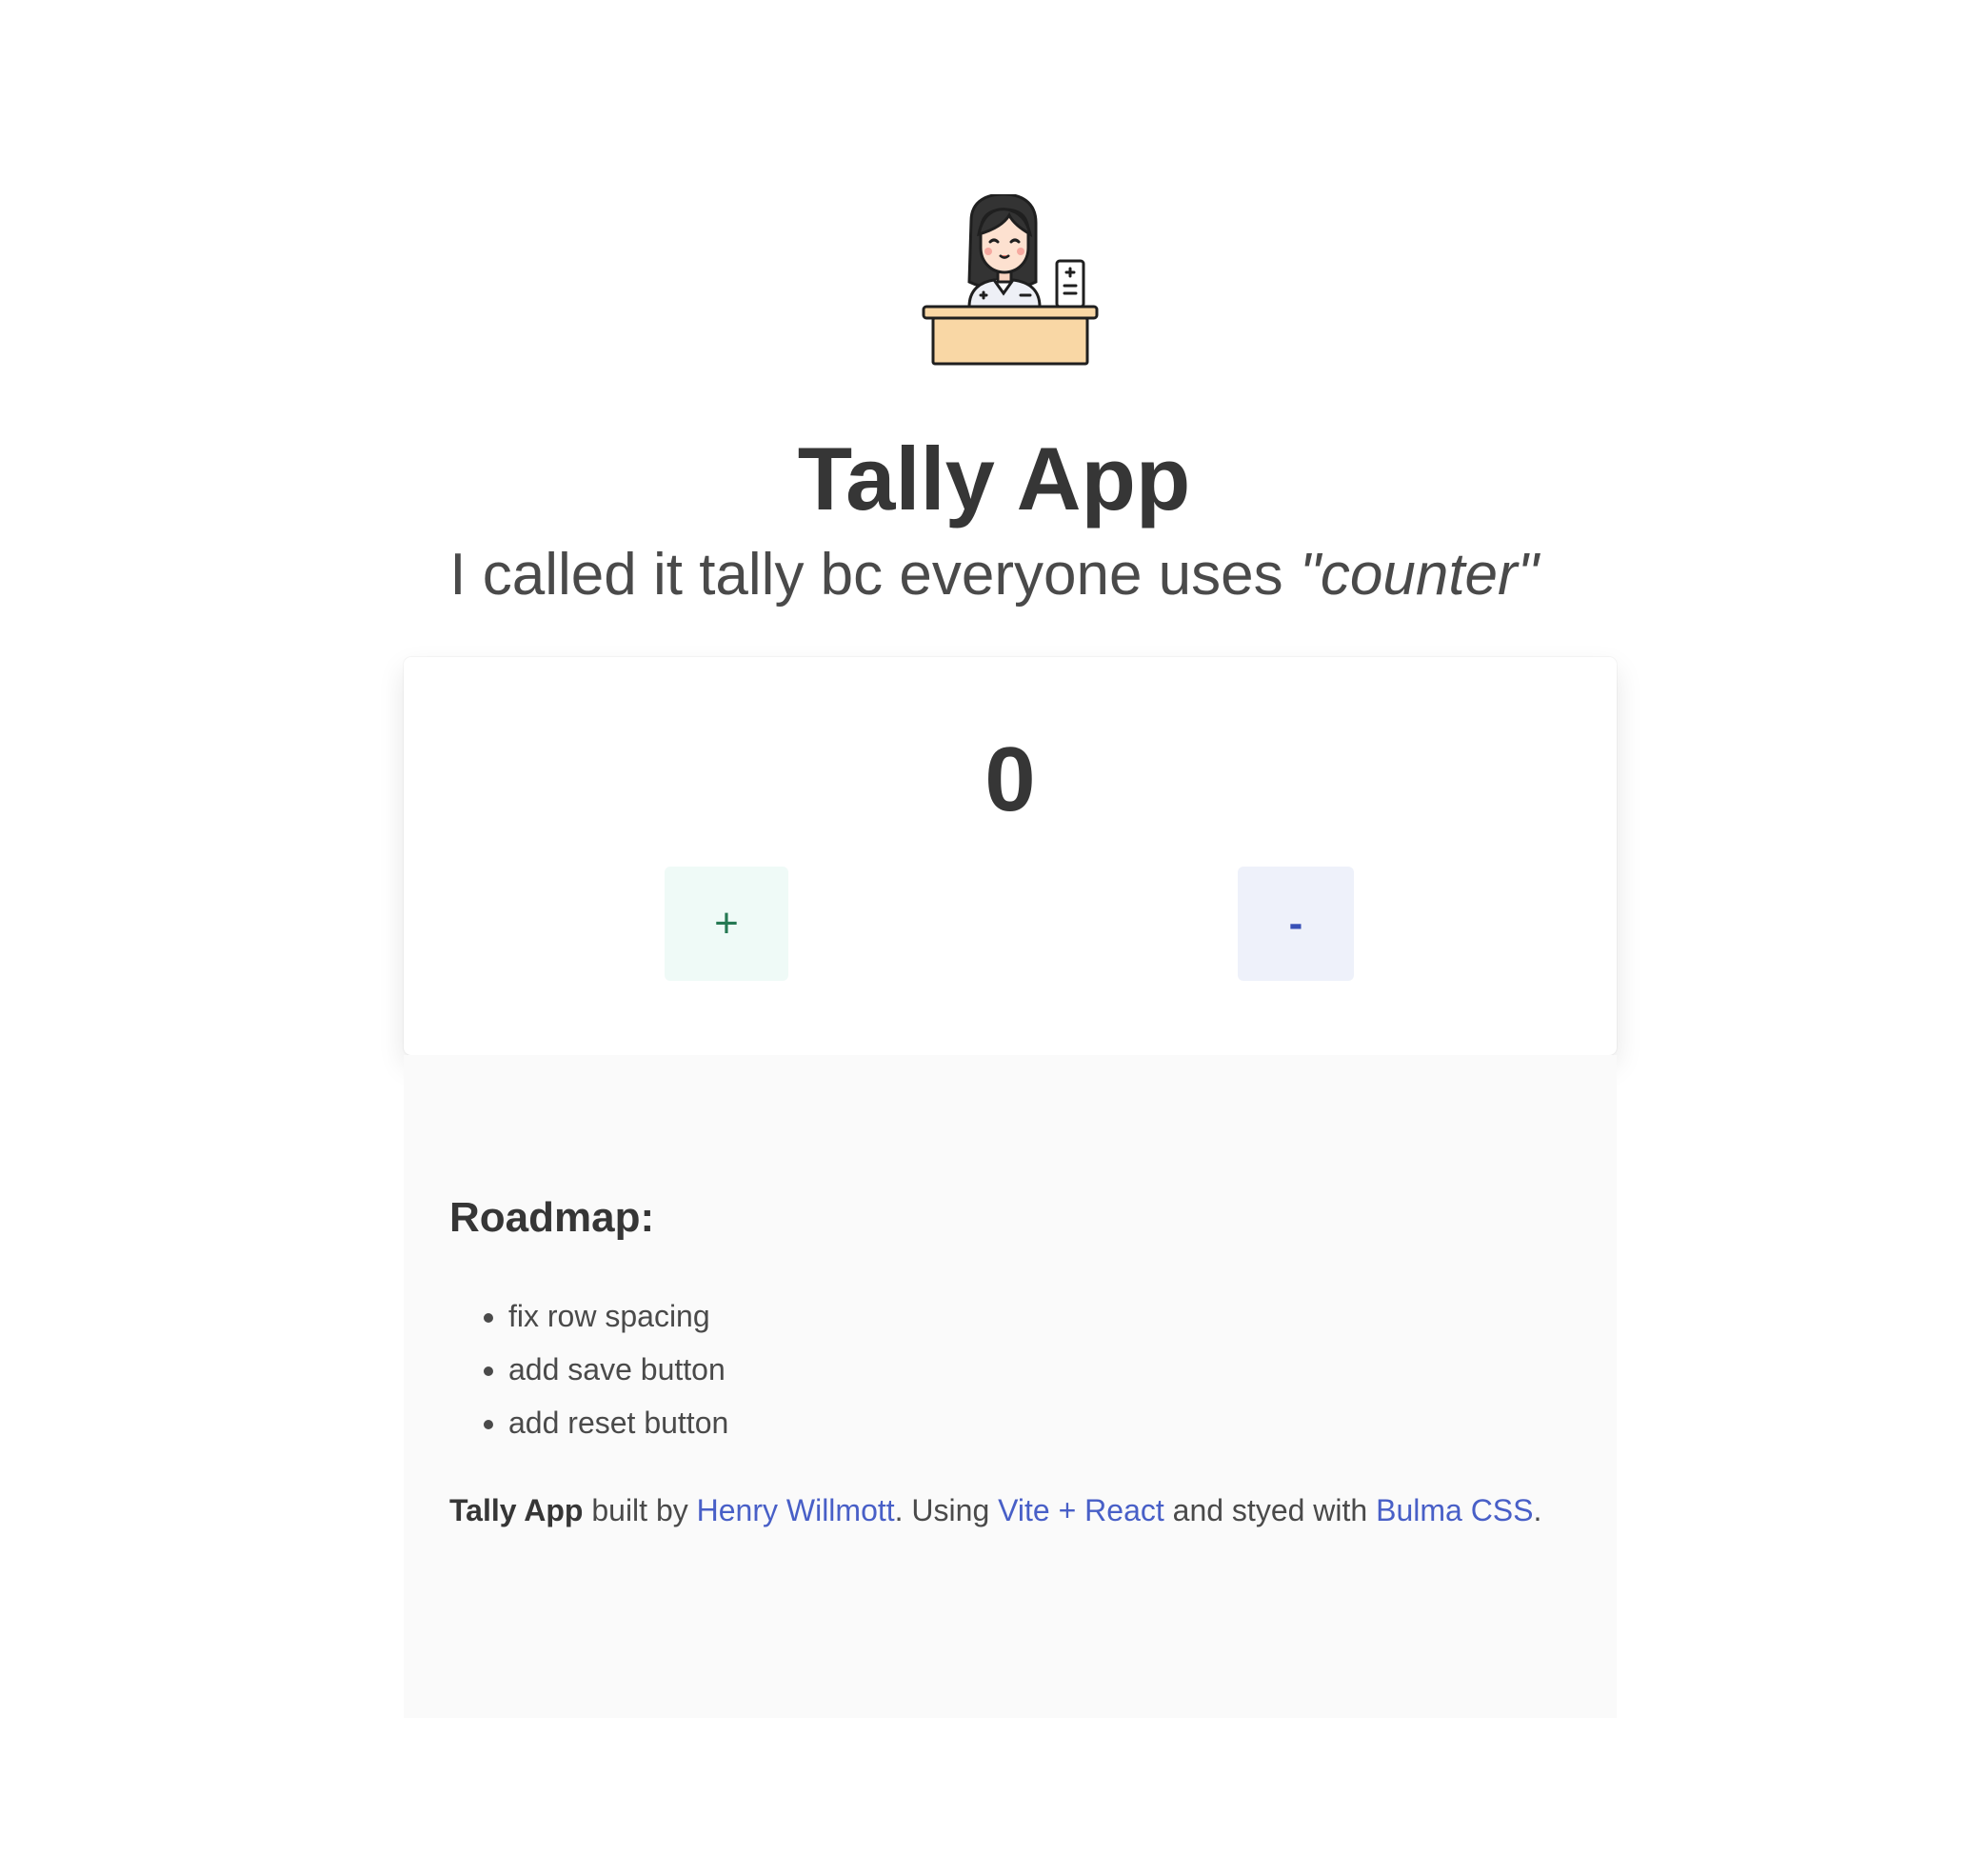 The width and height of the screenshot is (1988, 1855). I want to click on subtitle-emphasis: "counter", so click(1419, 575).